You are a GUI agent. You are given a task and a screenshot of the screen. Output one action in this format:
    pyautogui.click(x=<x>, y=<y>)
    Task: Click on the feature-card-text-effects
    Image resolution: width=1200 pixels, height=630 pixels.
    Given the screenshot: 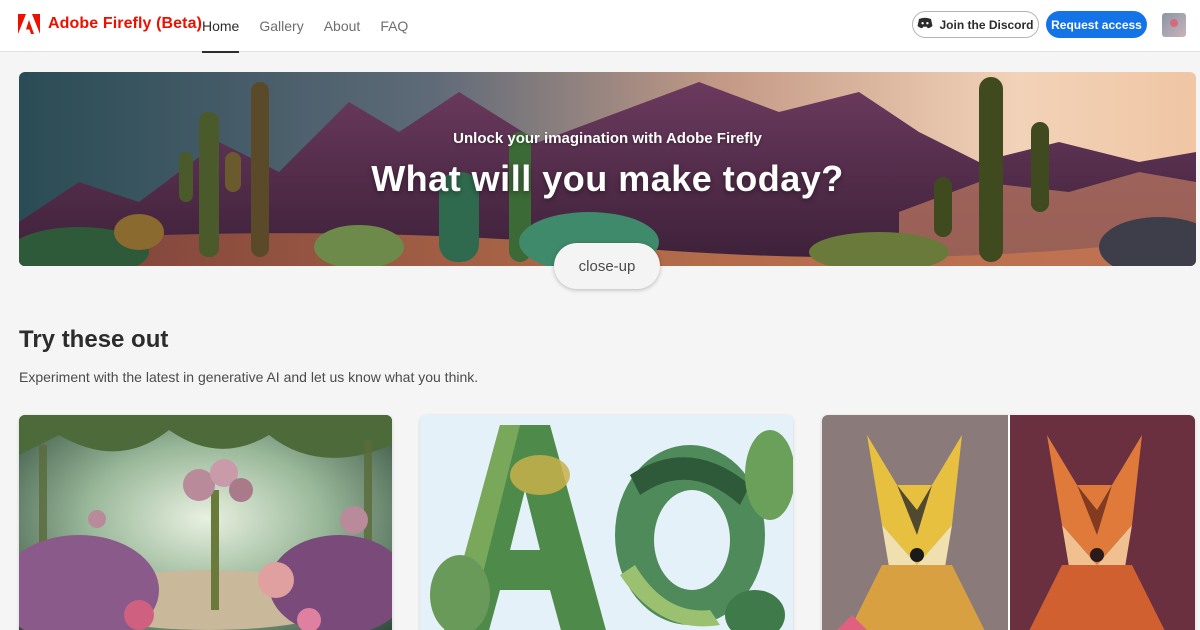 What is the action you would take?
    pyautogui.click(x=606, y=522)
    